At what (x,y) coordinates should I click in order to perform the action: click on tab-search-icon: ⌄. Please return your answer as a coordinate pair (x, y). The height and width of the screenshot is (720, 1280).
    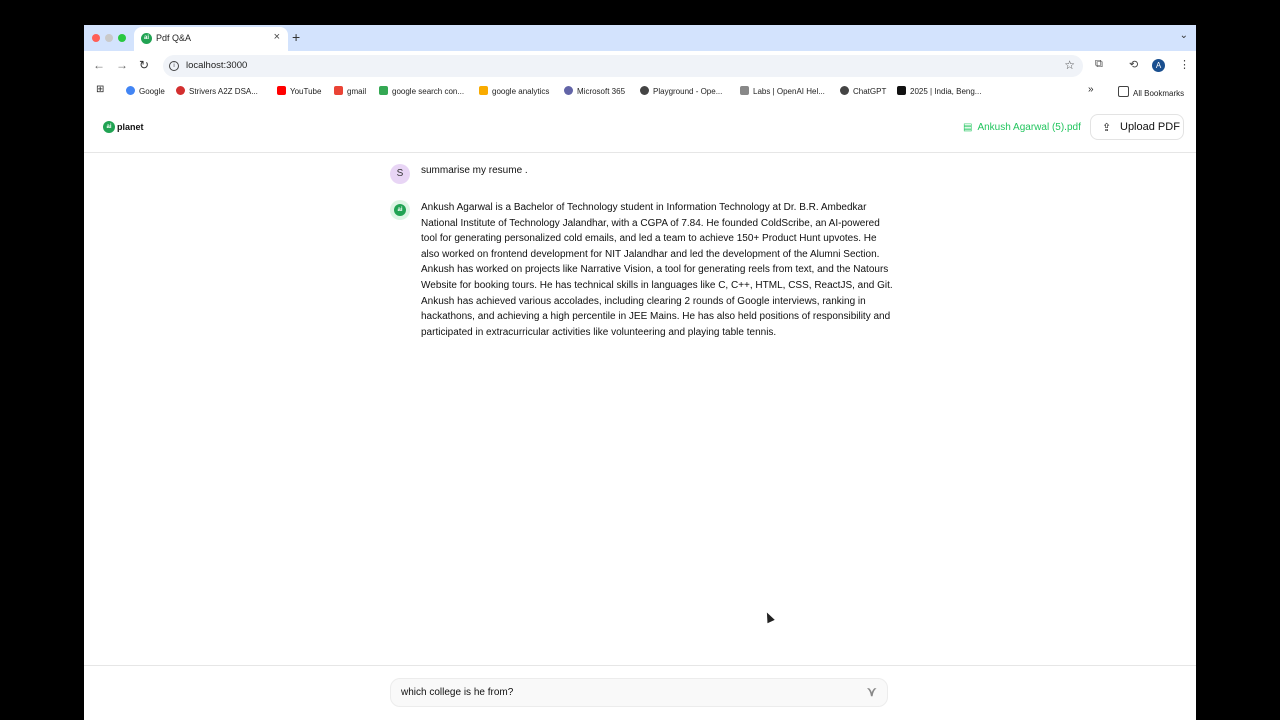
    Looking at the image, I should click on (1184, 35).